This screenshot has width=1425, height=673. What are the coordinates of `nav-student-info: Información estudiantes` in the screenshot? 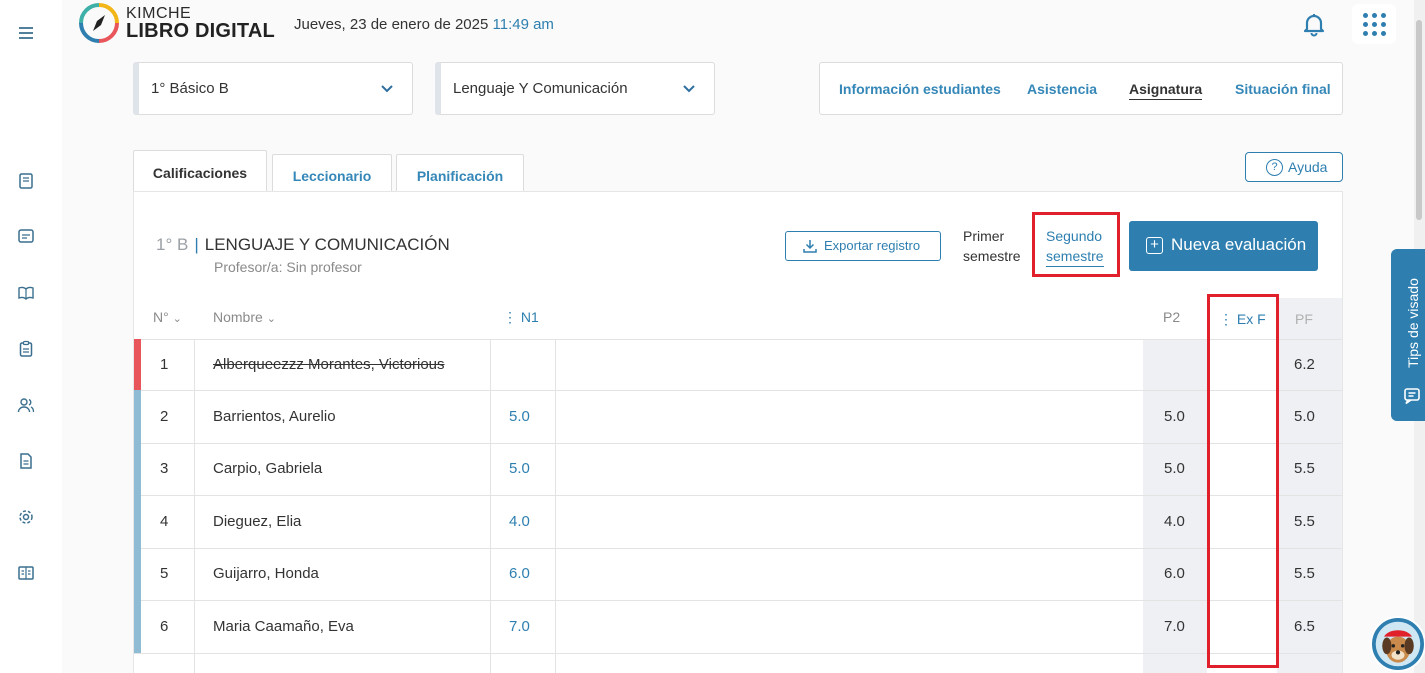 It's located at (920, 89).